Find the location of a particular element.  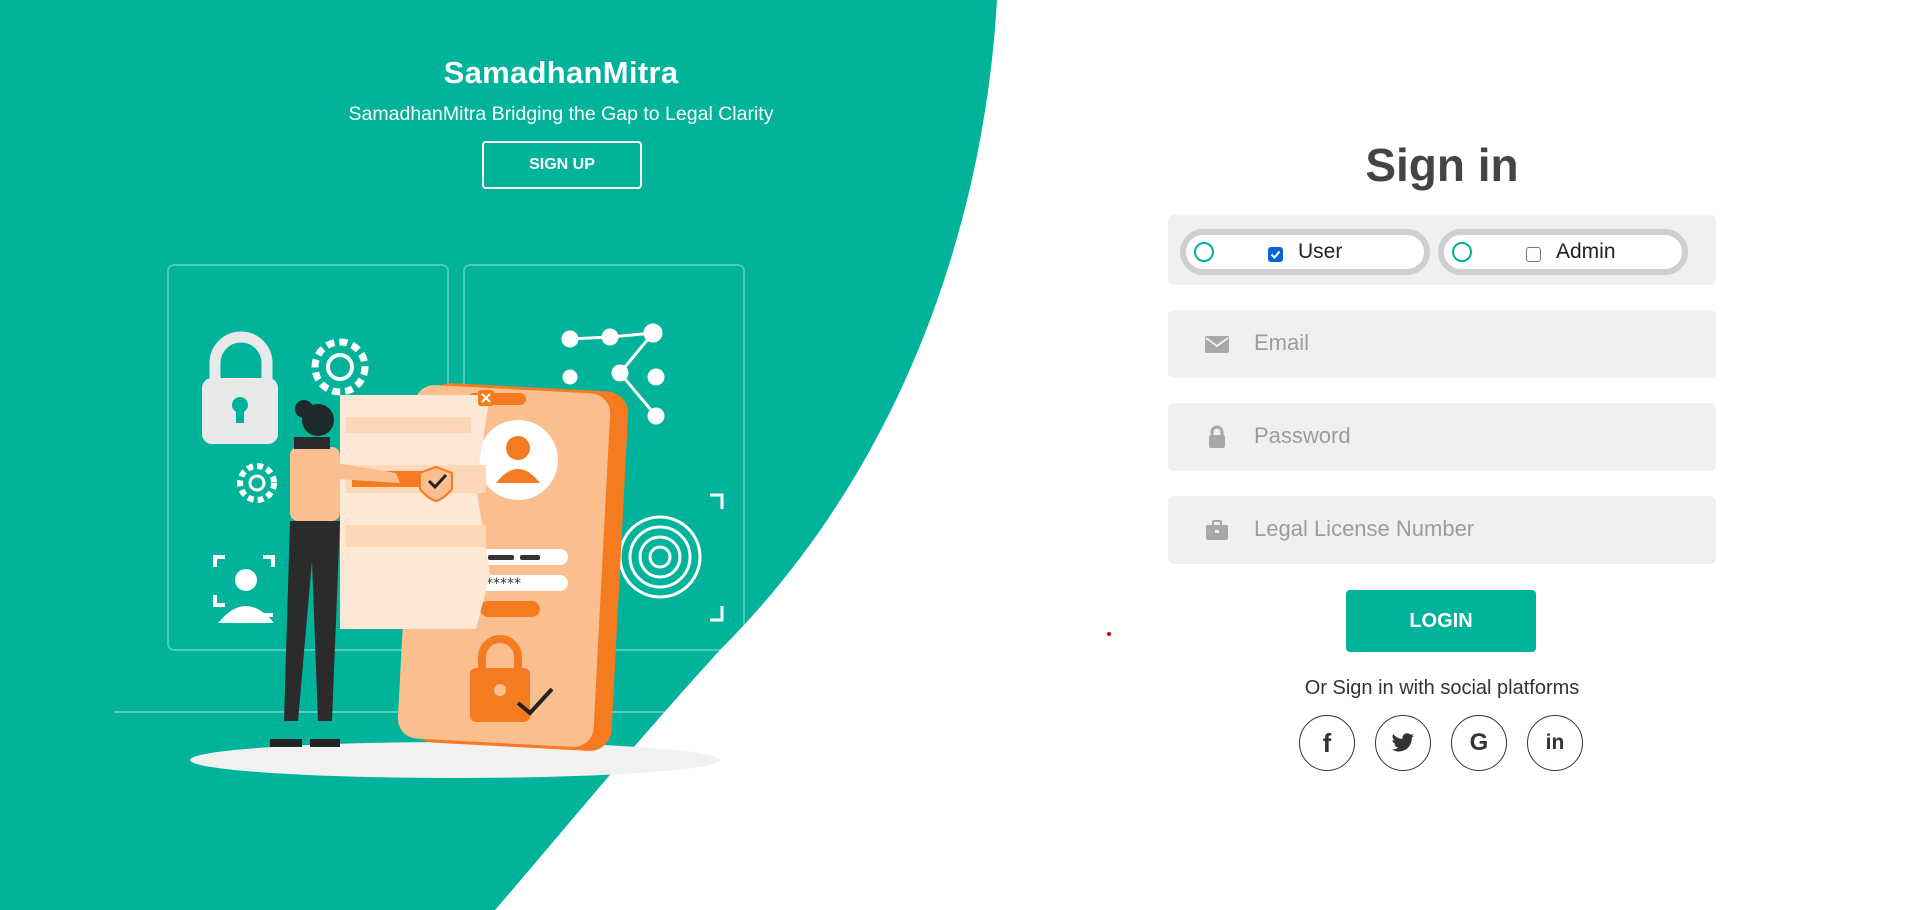

facebook-icon: f is located at coordinates (1327, 742).